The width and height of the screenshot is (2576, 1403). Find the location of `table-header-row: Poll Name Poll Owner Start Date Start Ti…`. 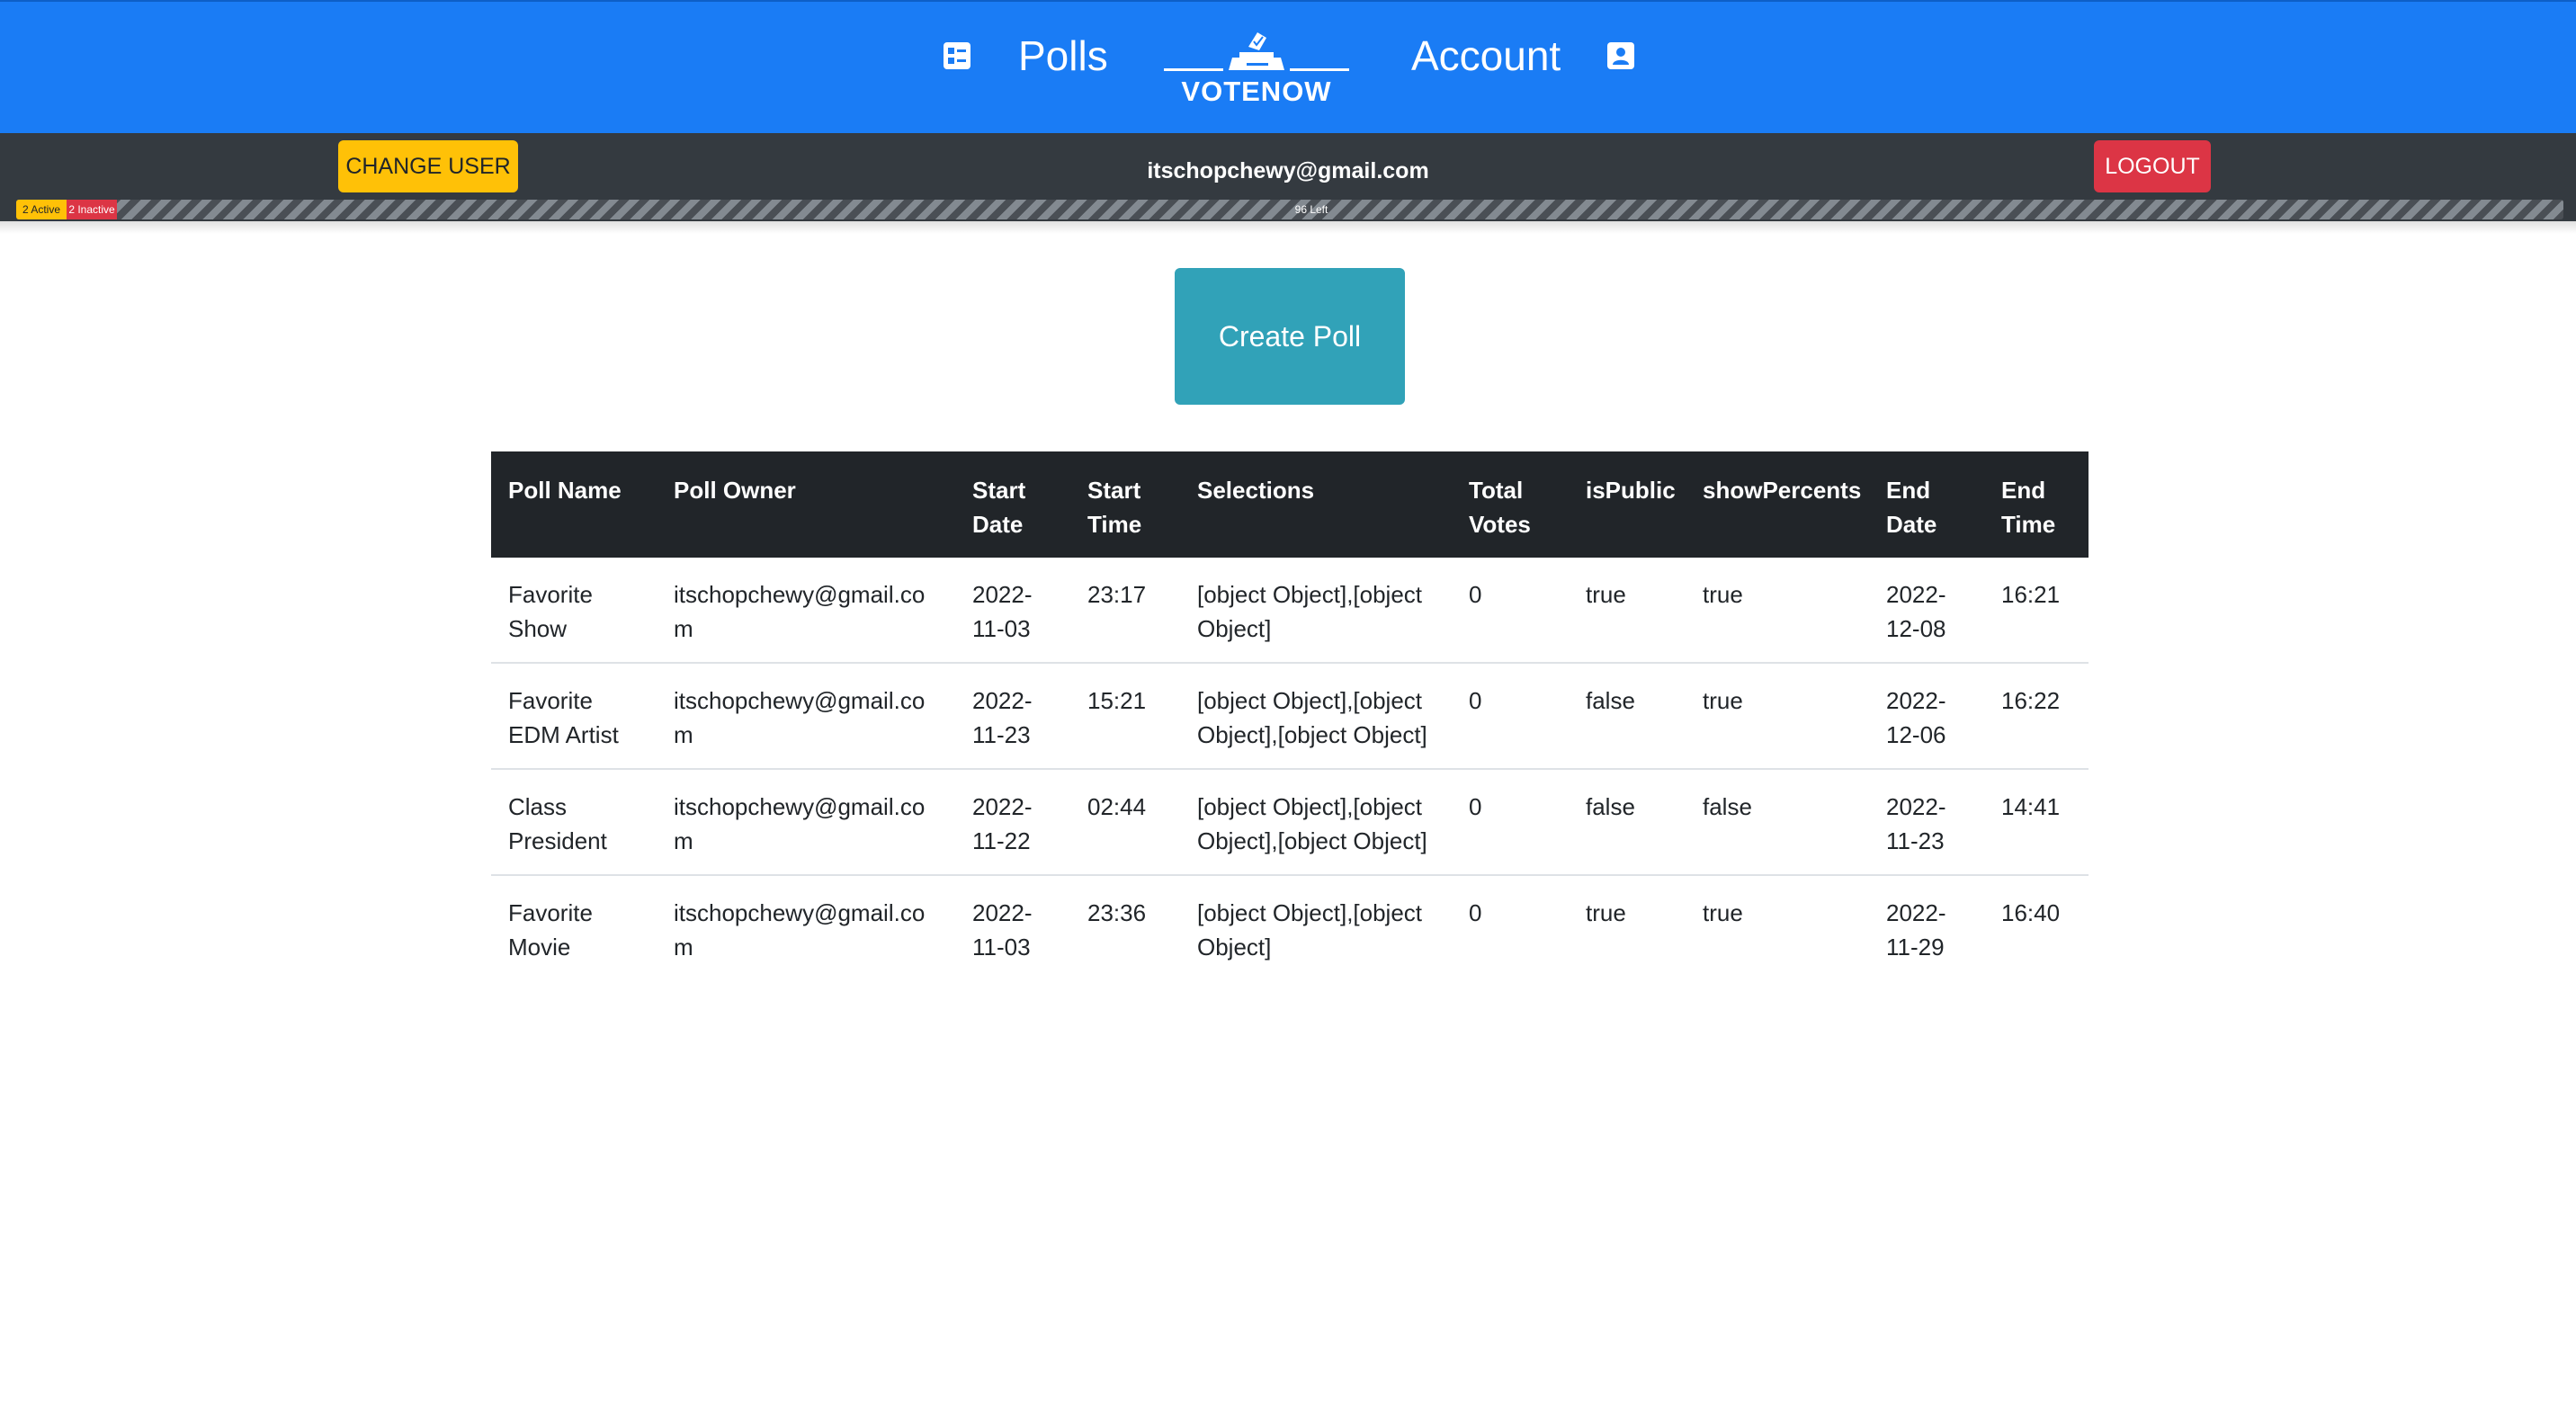

table-header-row: Poll Name Poll Owner Start Date Start Ti… is located at coordinates (1290, 505).